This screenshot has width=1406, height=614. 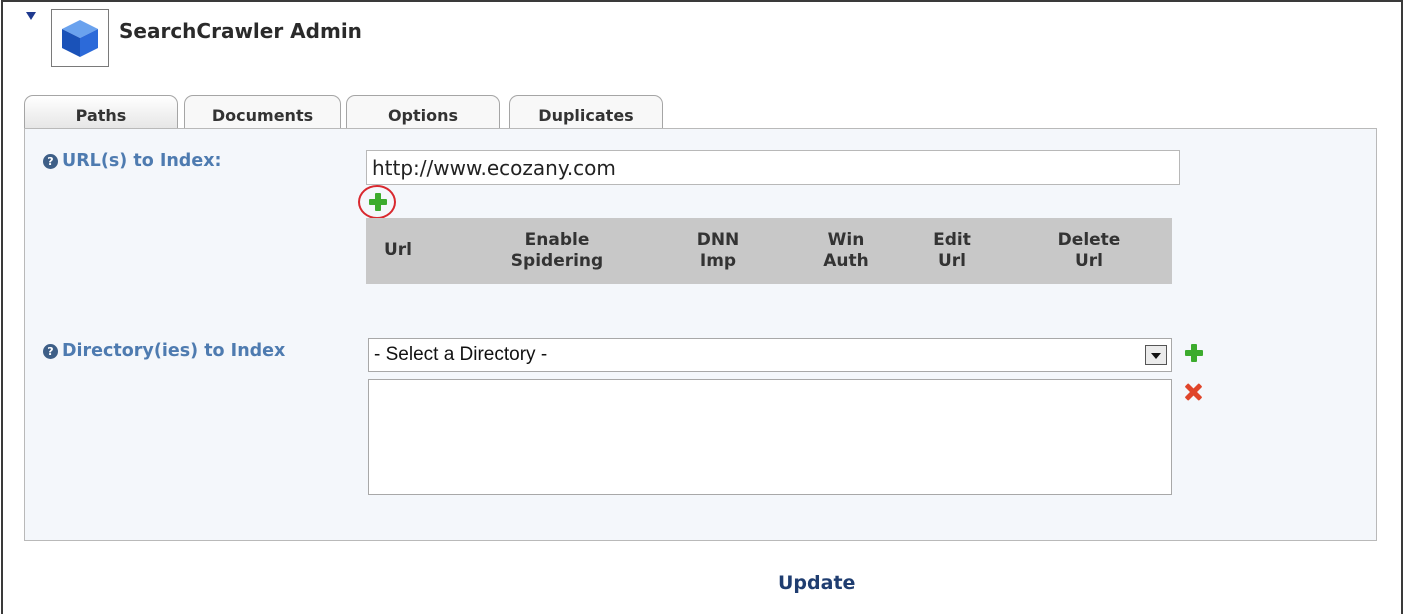 I want to click on module-title: SearchCrawler Admin, so click(x=240, y=31).